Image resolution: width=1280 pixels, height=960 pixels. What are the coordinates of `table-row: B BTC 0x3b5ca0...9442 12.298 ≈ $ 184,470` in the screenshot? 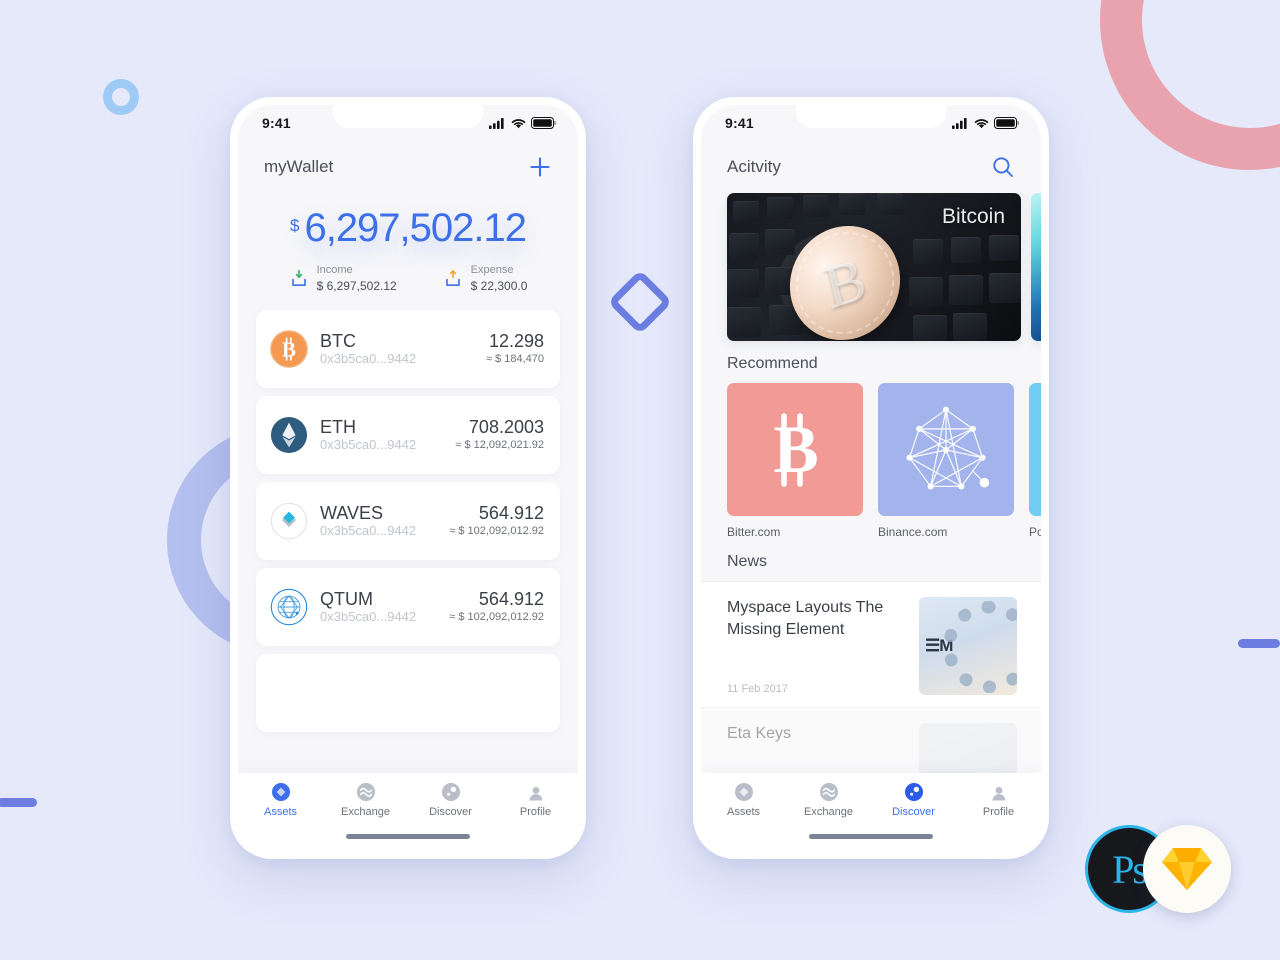 It's located at (408, 349).